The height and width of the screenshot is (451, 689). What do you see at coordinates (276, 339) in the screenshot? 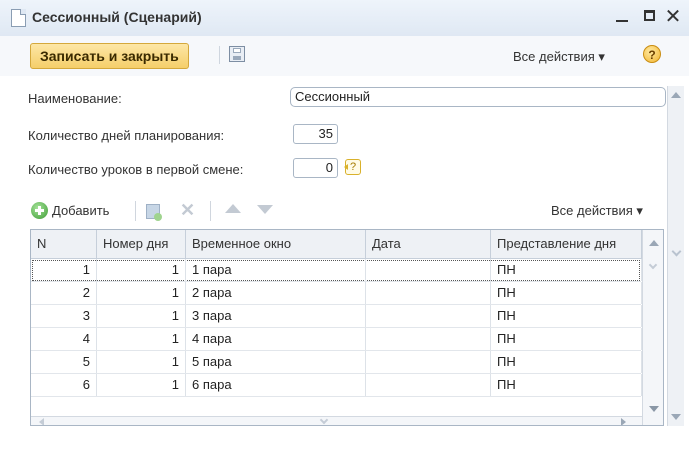
I see `cell-time-window: 4 пара` at bounding box center [276, 339].